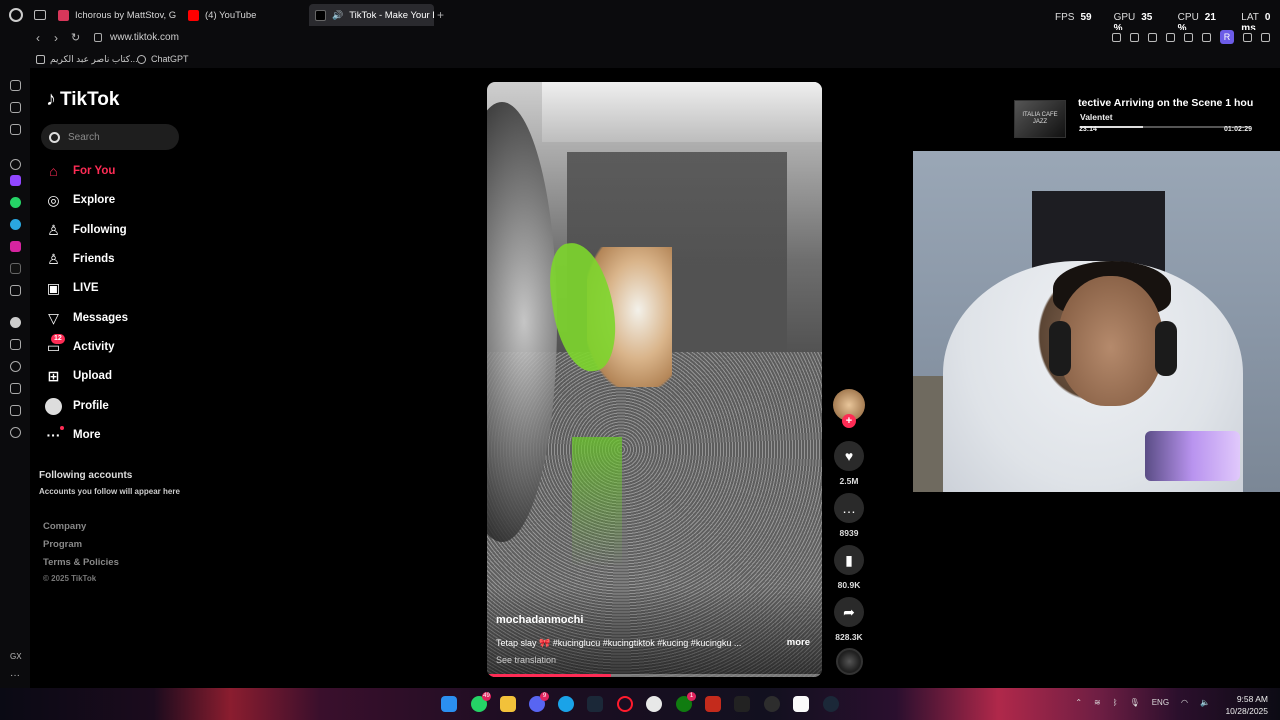 The image size is (1280, 720). Describe the element at coordinates (1160, 702) in the screenshot. I see `language-indicator: ENG` at that location.